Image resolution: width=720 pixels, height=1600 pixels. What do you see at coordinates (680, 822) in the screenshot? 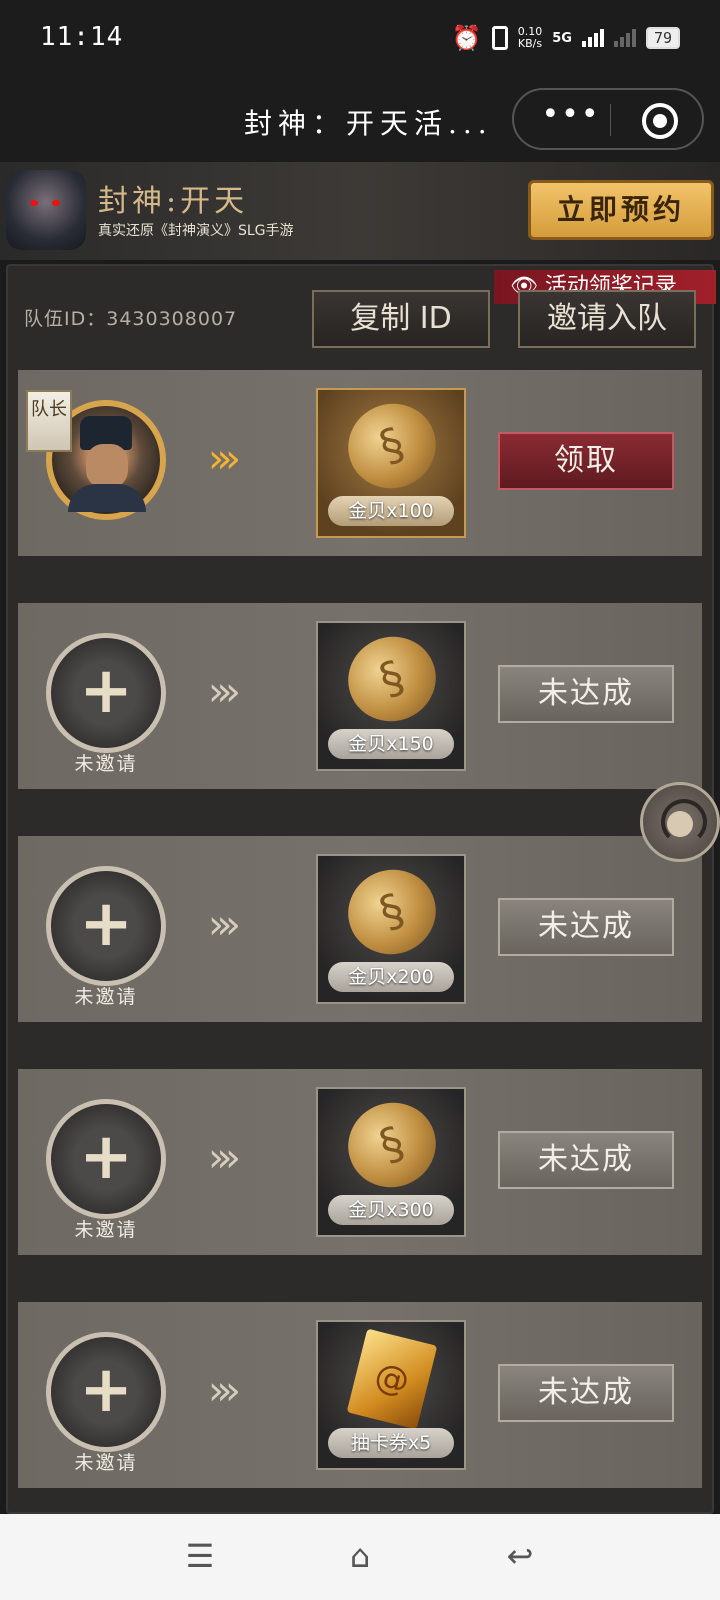
I see `customer-service-icon` at bounding box center [680, 822].